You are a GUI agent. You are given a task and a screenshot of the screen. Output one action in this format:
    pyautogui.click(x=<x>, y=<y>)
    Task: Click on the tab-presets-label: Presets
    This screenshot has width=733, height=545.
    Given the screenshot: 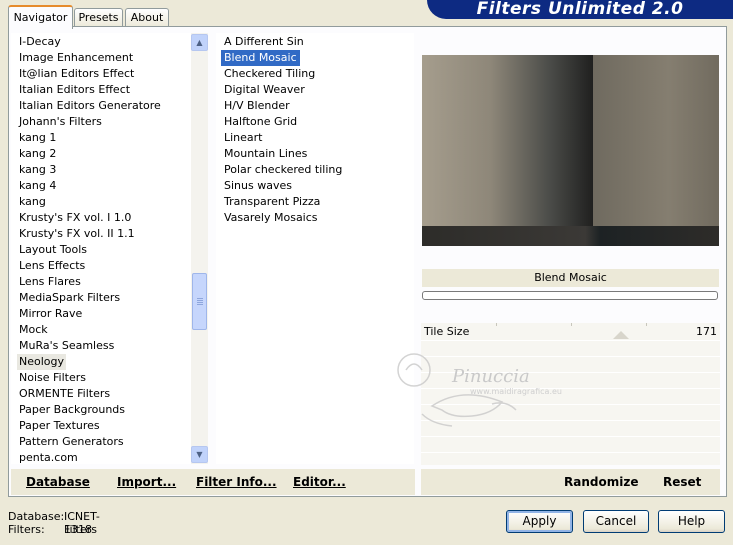 What is the action you would take?
    pyautogui.click(x=98, y=17)
    